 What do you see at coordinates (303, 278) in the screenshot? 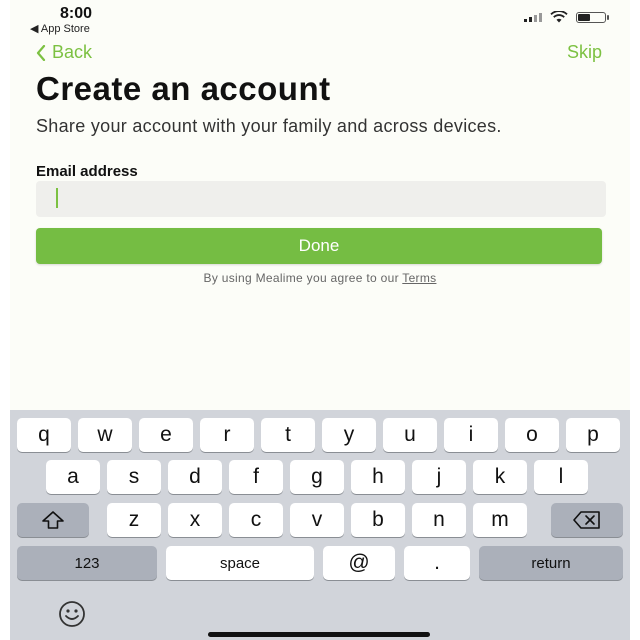
I see `terms-prefix: By using Mealime you agree to our` at bounding box center [303, 278].